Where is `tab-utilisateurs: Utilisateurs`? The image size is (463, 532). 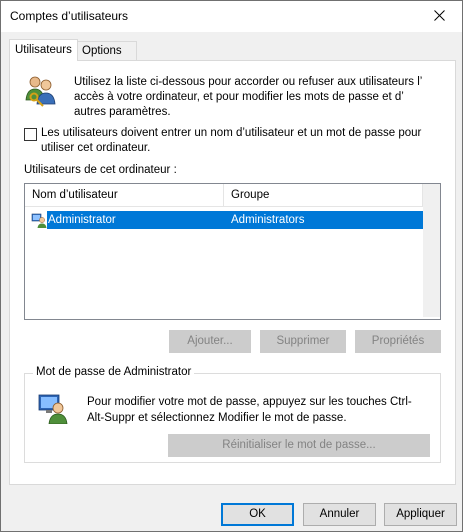 tab-utilisateurs: Utilisateurs is located at coordinates (43, 50).